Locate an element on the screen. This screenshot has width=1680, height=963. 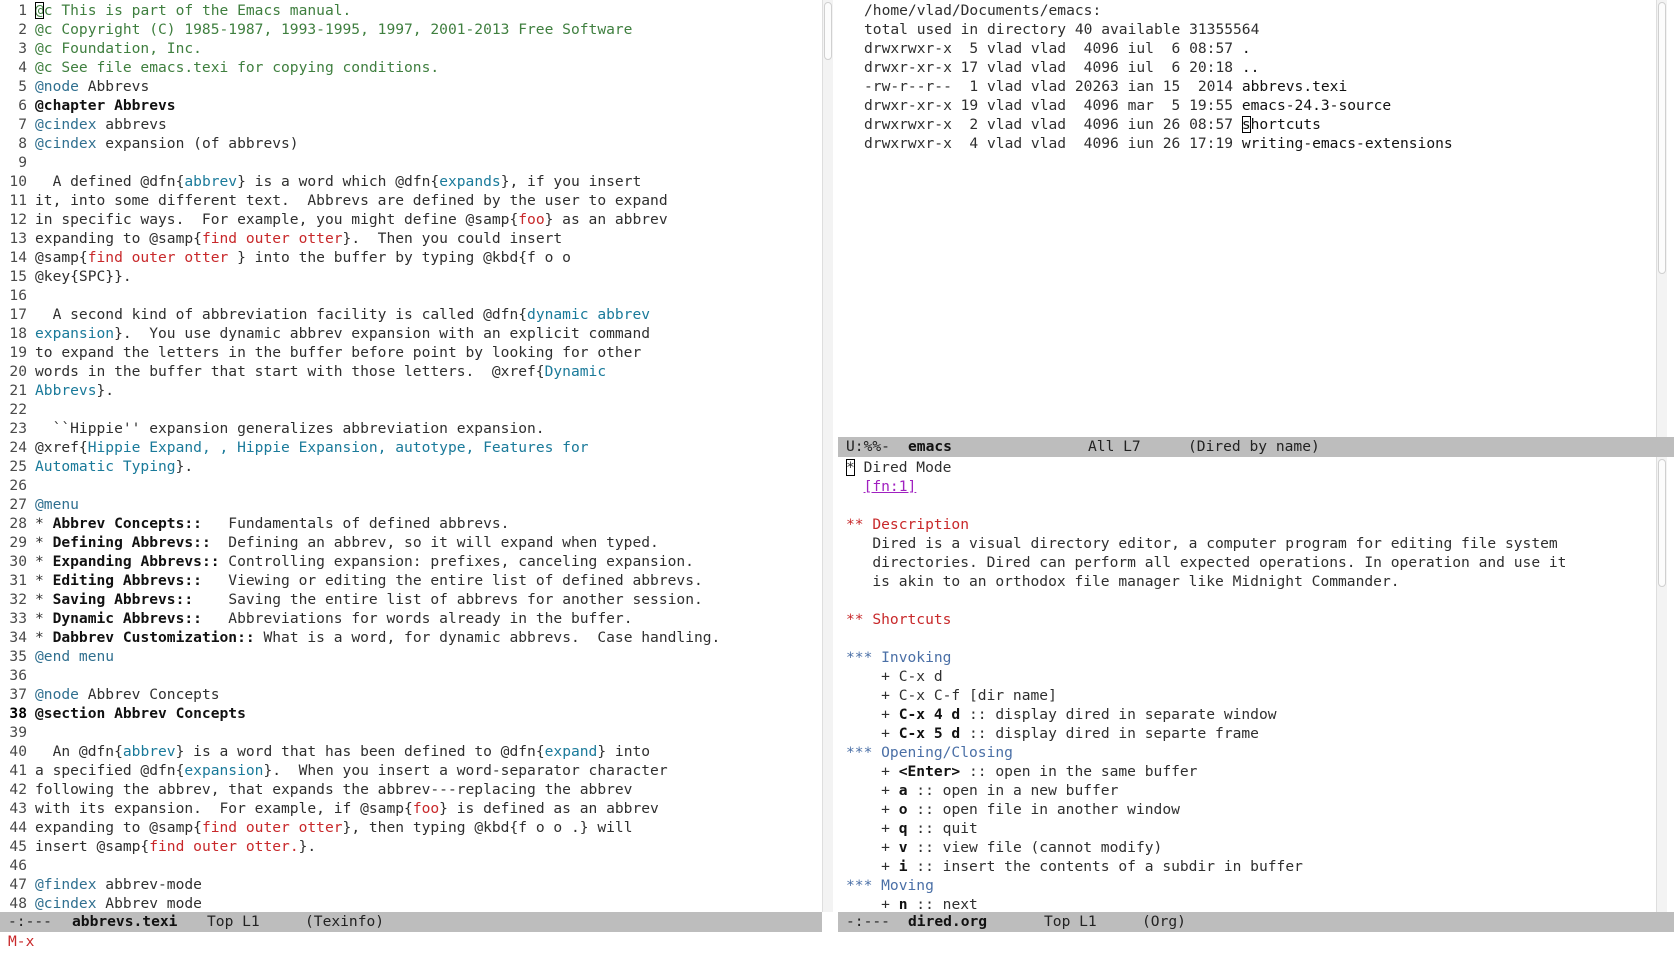
line-number: 16 is located at coordinates (18, 295).